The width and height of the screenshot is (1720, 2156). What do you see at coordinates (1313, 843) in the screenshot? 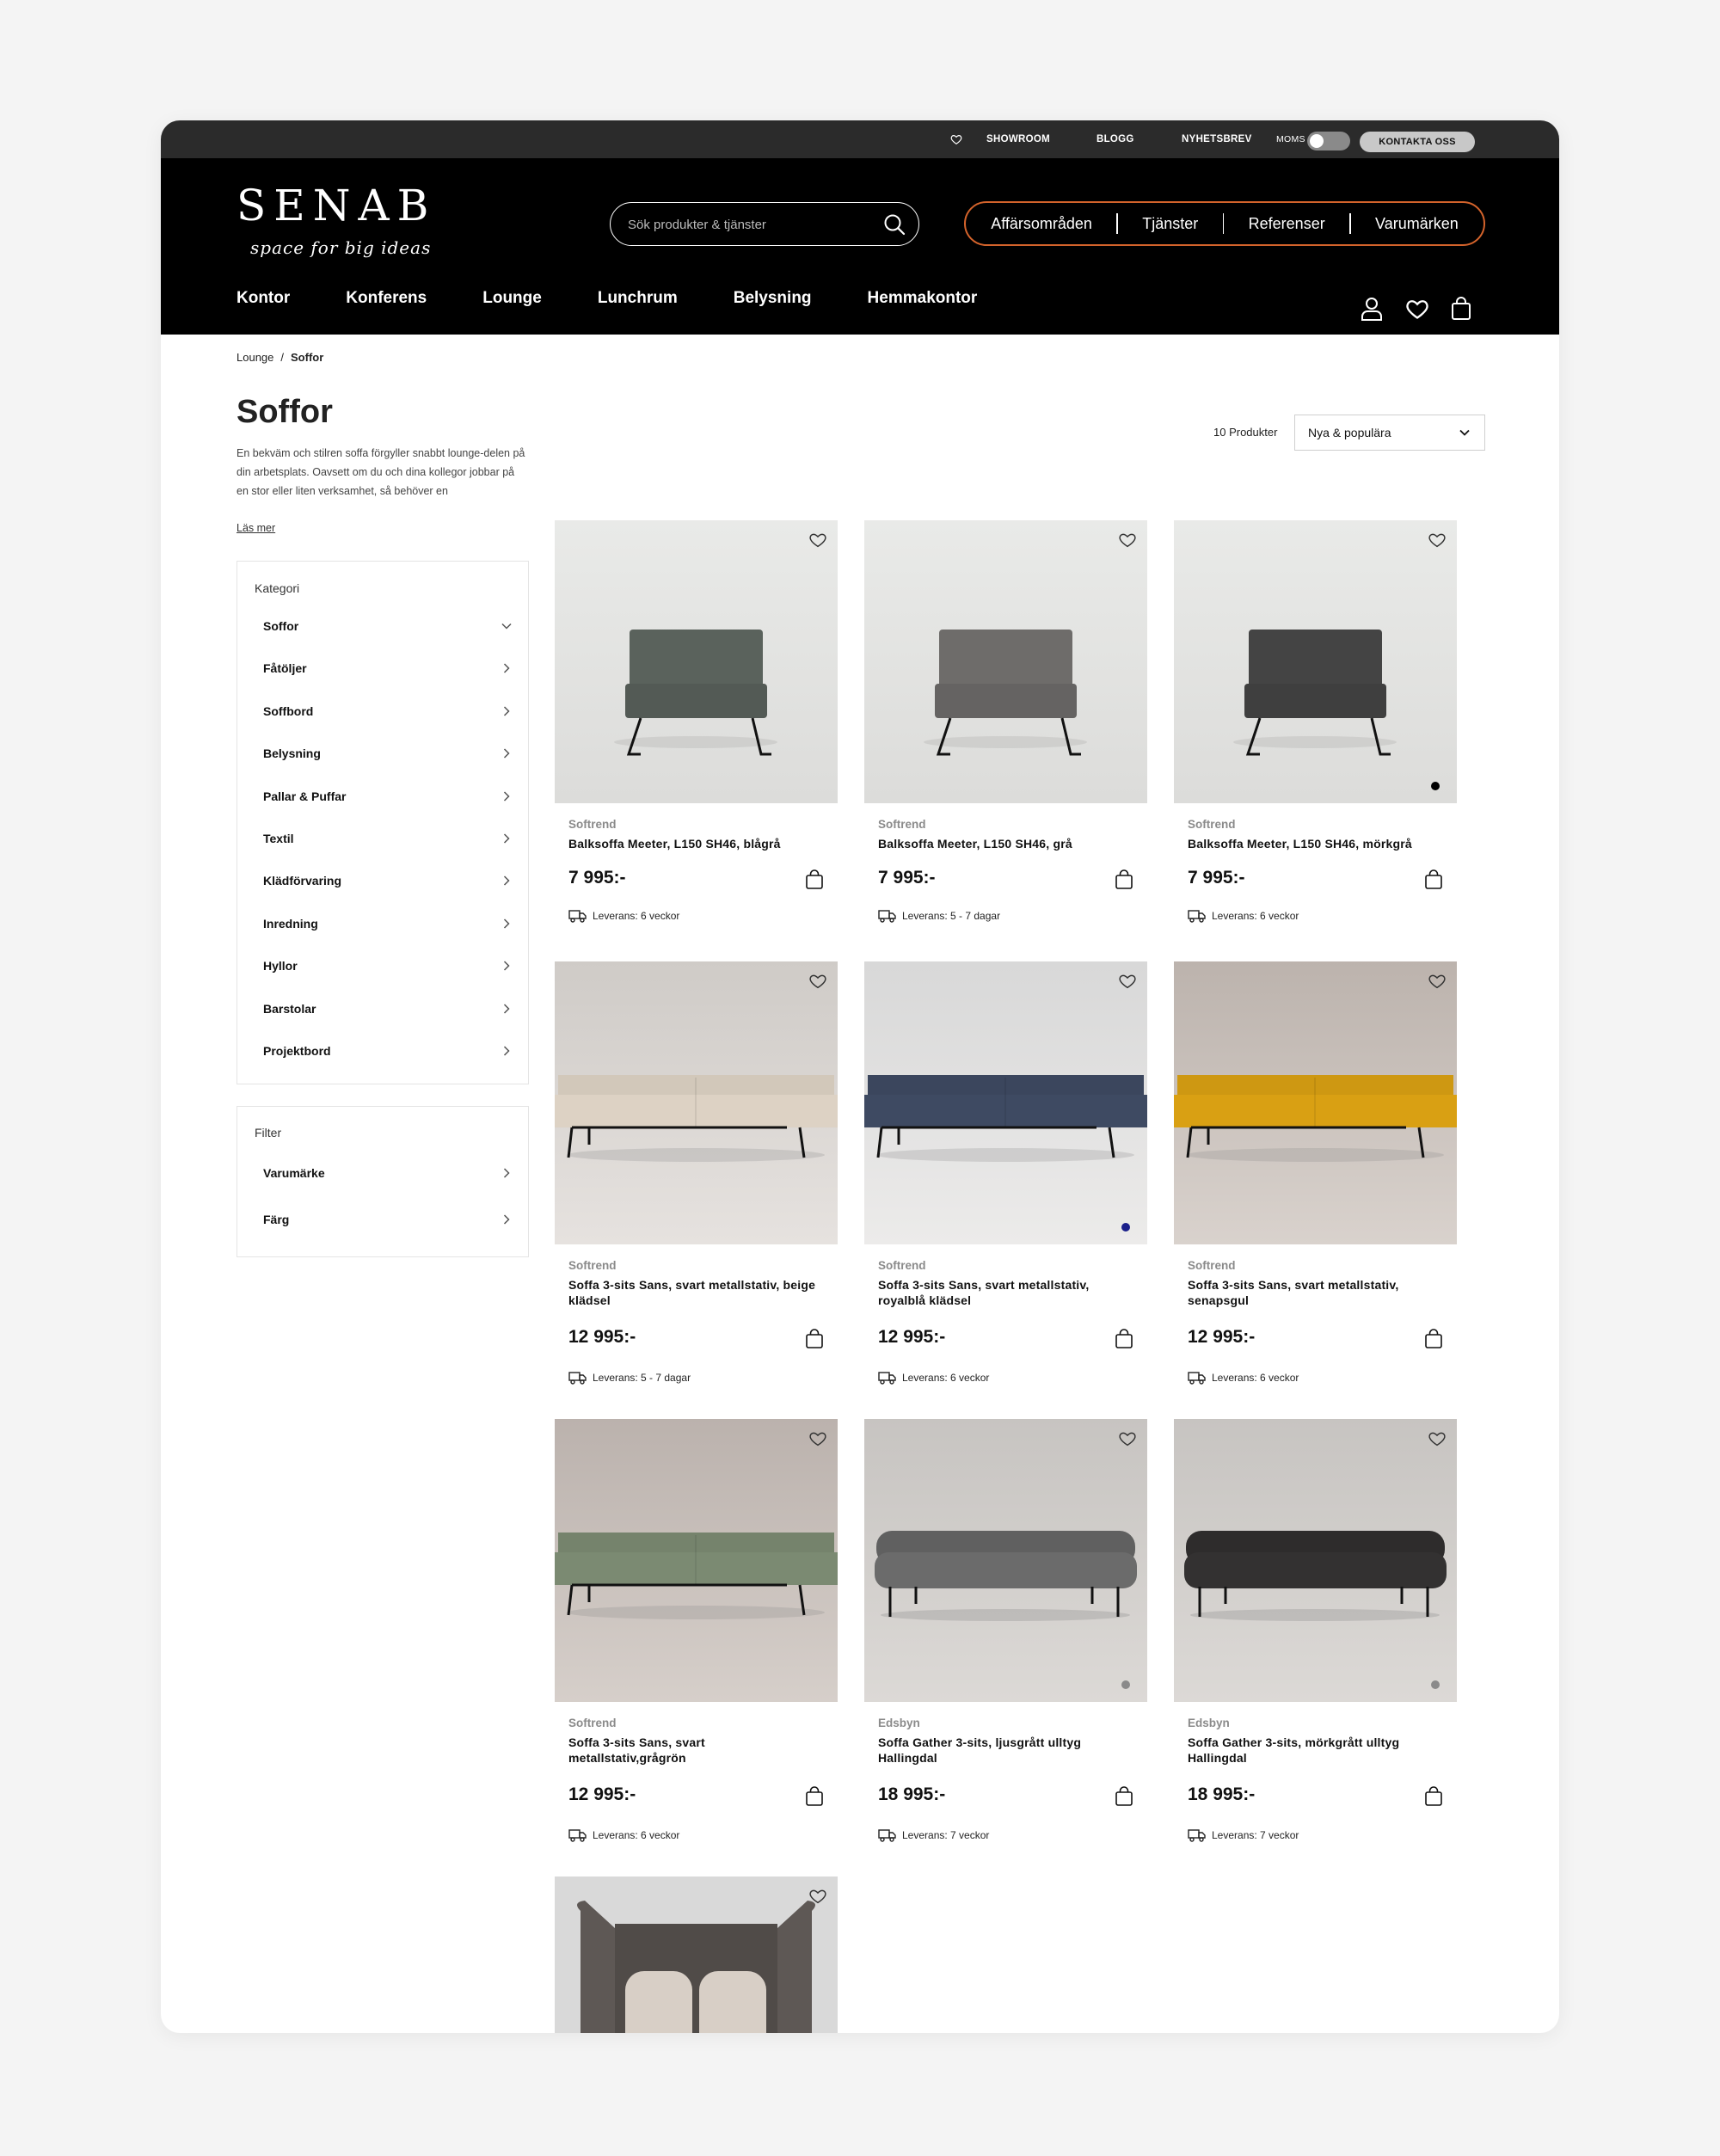
I see `product-name: Balksoffa Meeter, L150 SH46, mörkgrå` at bounding box center [1313, 843].